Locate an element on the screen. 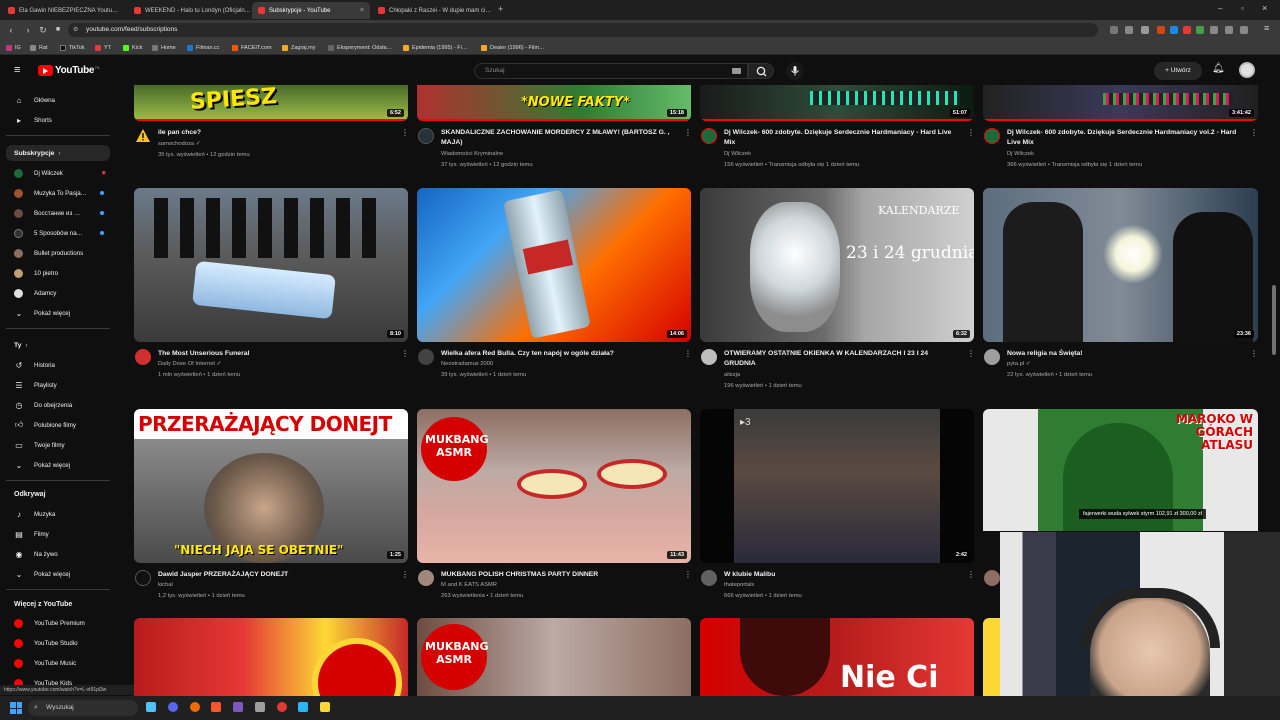 The height and width of the screenshot is (720, 1280). discord-icon is located at coordinates (173, 707).